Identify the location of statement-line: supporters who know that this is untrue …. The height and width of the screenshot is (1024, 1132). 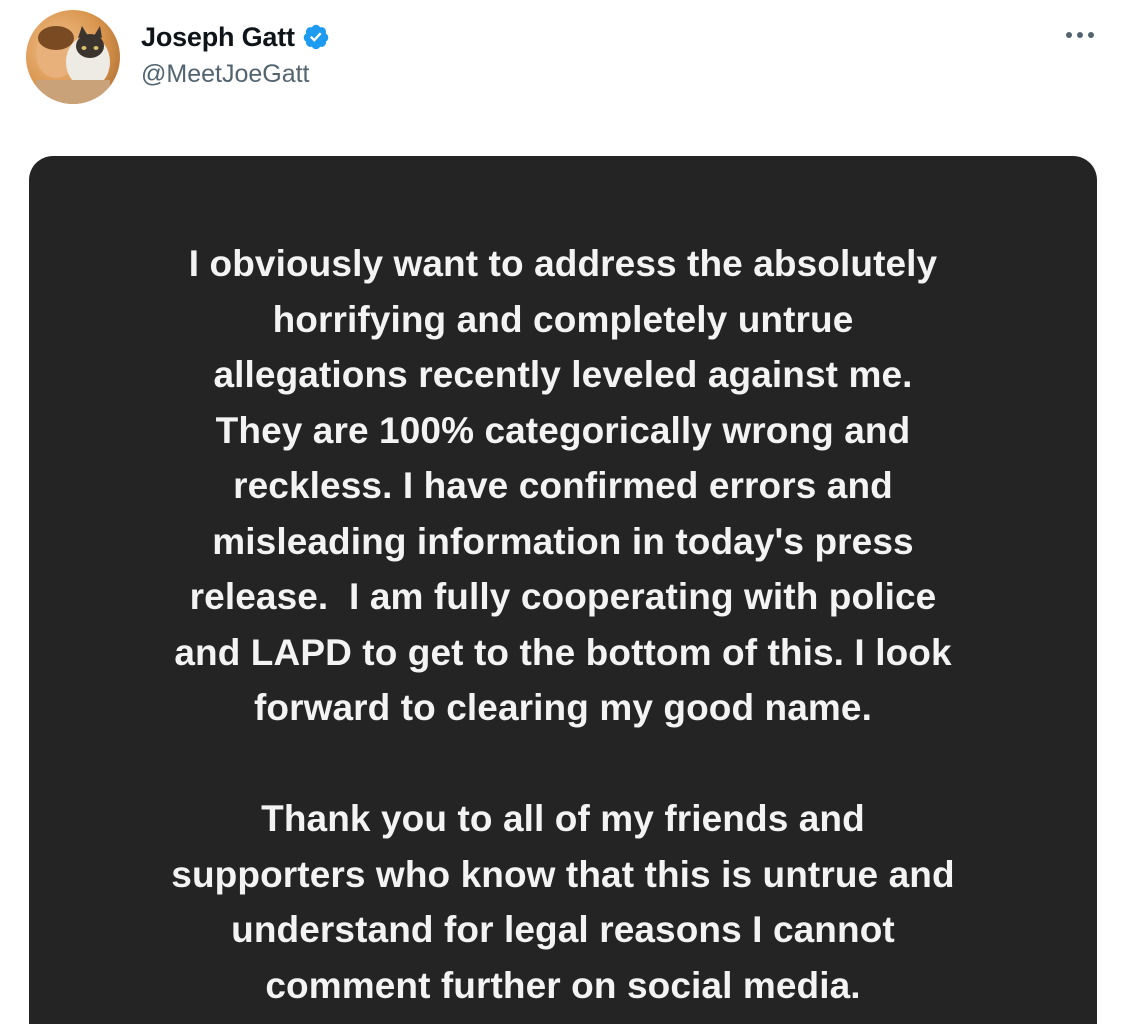
(563, 874).